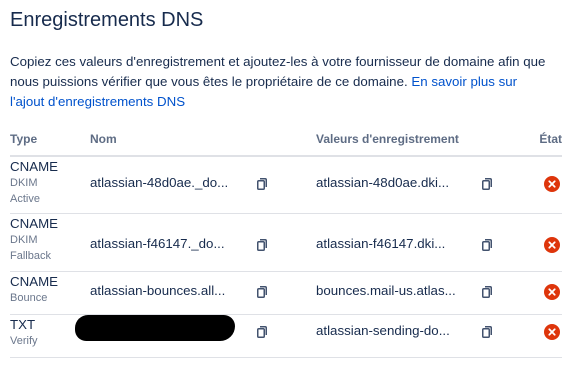 This screenshot has height=391, width=582. Describe the element at coordinates (107, 20) in the screenshot. I see `page-title: Enregistrements DNS` at that location.